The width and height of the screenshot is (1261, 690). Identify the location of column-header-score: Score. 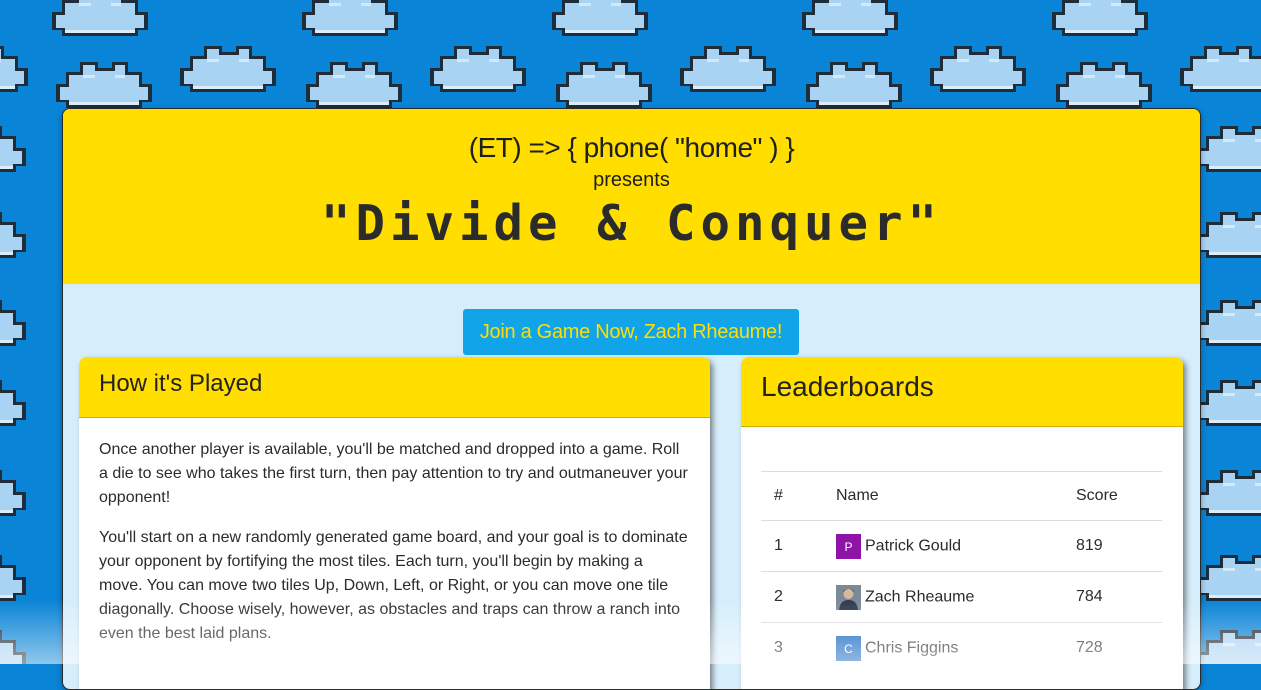
(1112, 496).